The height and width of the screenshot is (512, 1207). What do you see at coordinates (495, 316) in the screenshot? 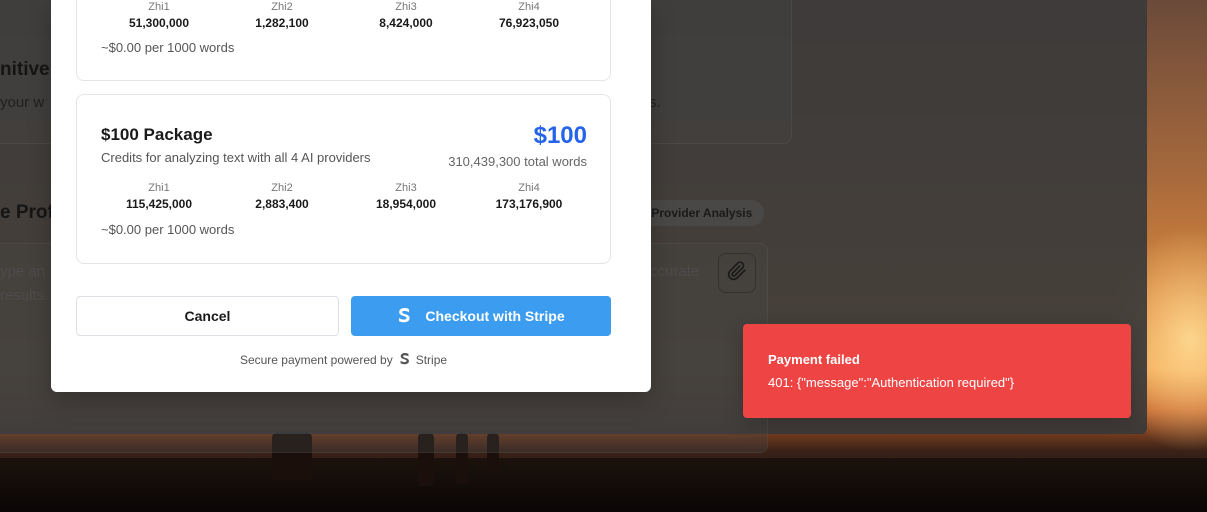
I see `checkout-label: Checkout with Stripe` at bounding box center [495, 316].